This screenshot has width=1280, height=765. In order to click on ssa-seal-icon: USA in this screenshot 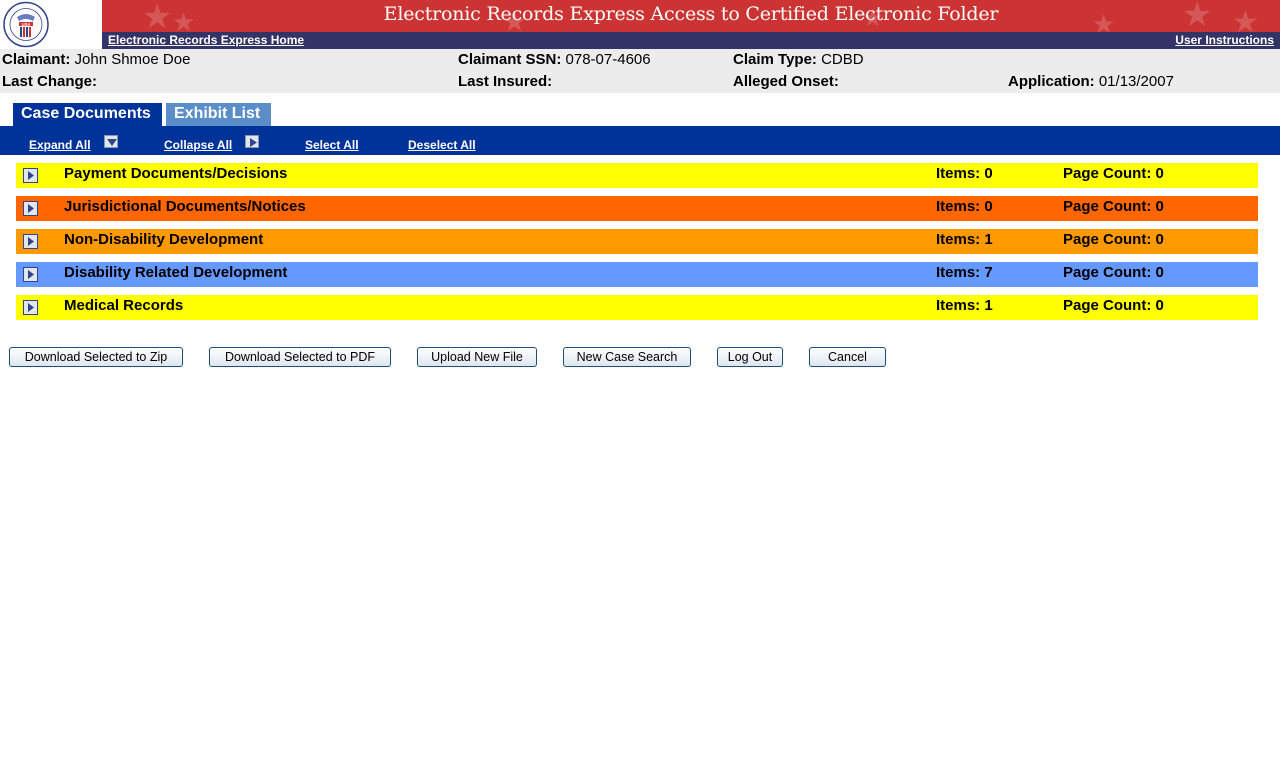, I will do `click(26, 24)`.